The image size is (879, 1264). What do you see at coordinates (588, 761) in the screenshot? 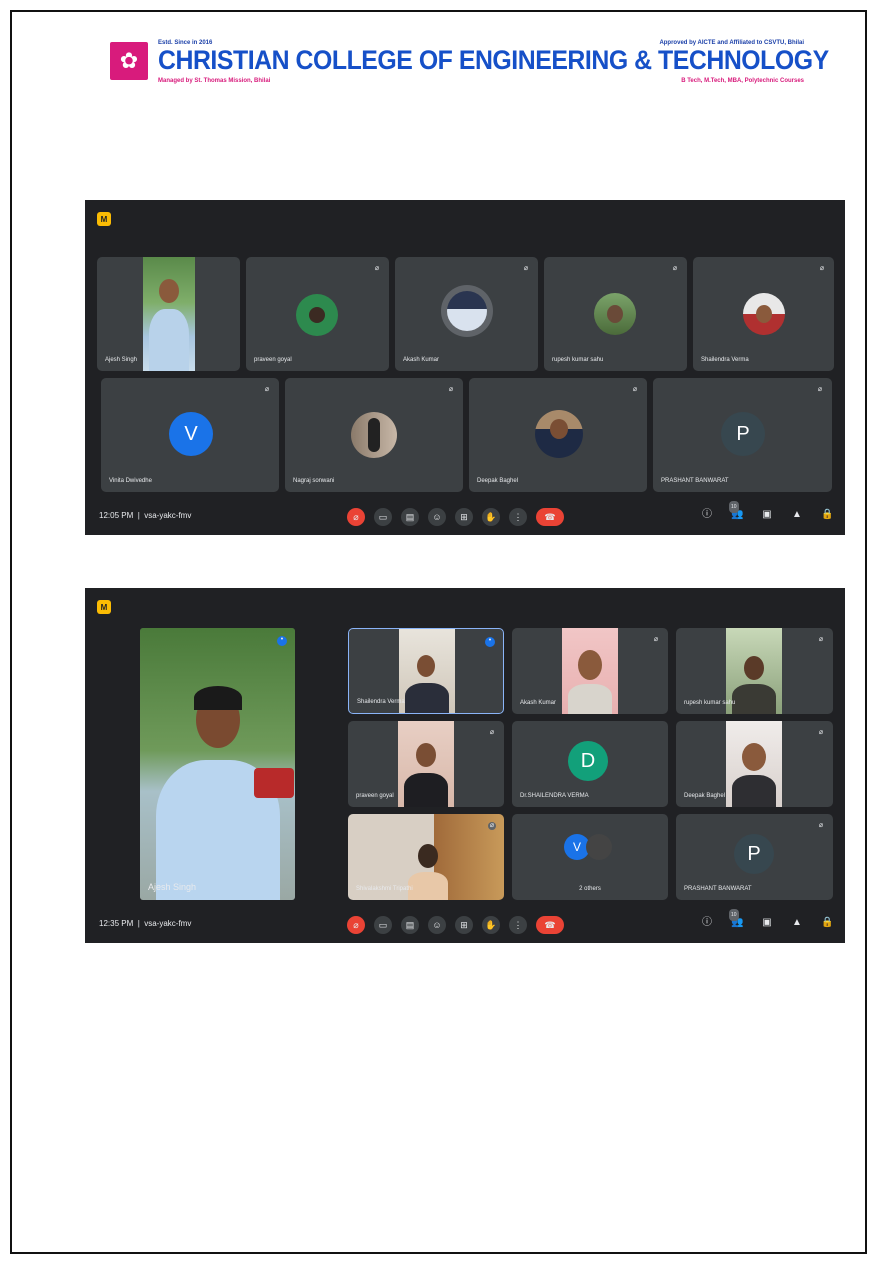
I see `avatar-letter: D` at bounding box center [588, 761].